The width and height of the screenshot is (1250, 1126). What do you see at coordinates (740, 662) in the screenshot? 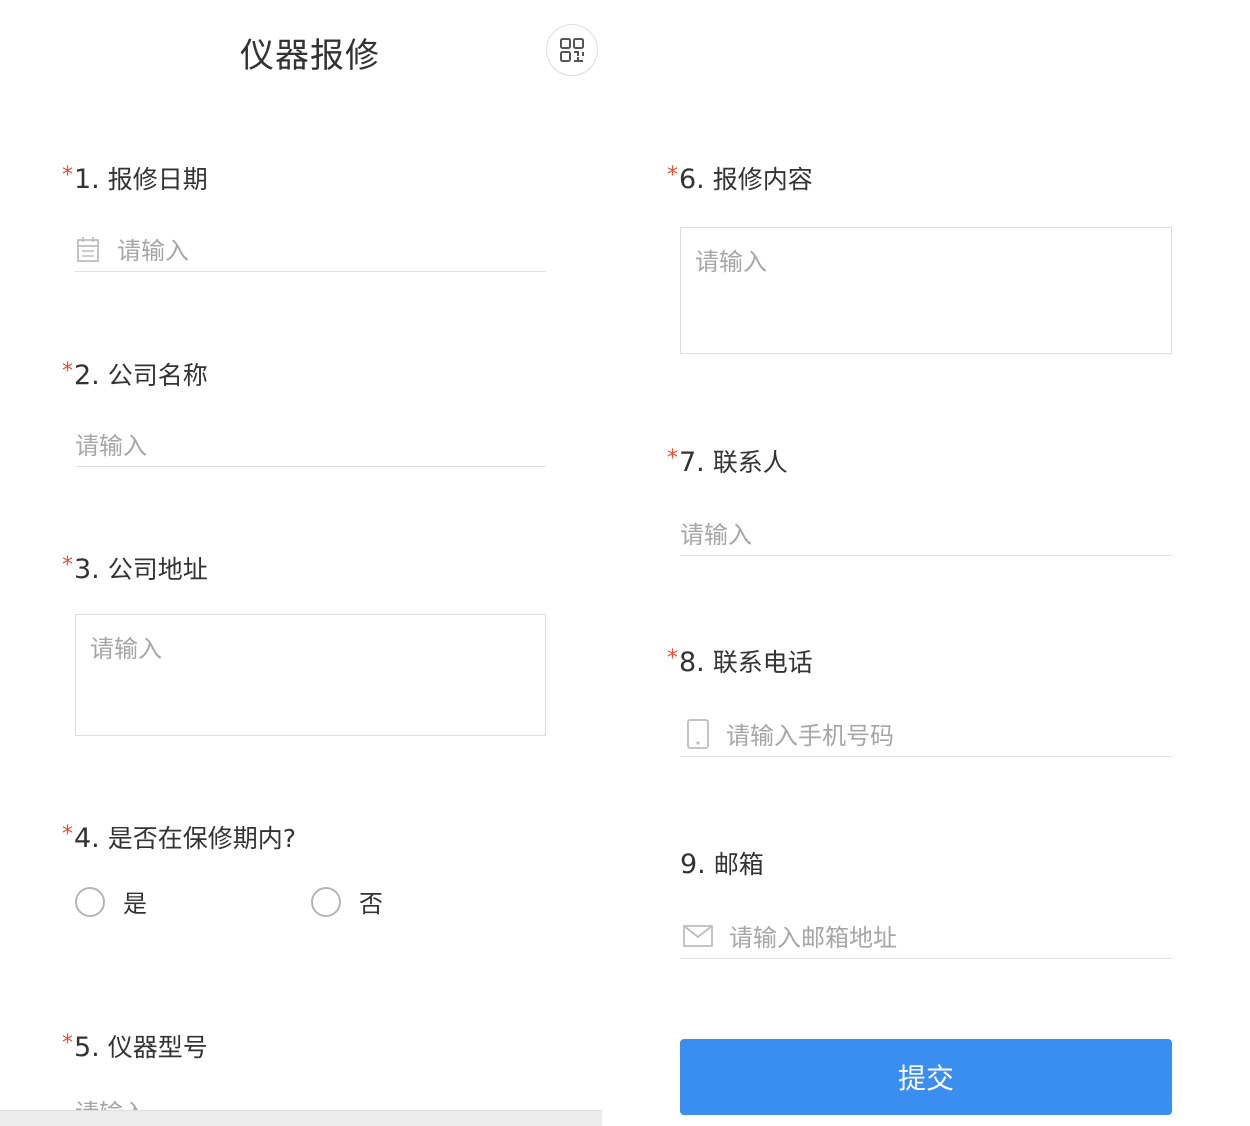
I see `question-8-label: *8. 联系电话` at bounding box center [740, 662].